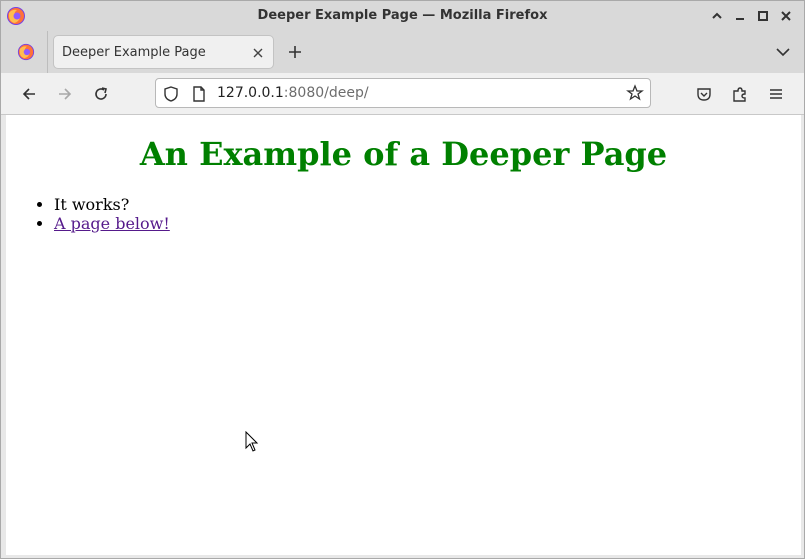 The height and width of the screenshot is (559, 805). I want to click on maximize-icon, so click(762, 16).